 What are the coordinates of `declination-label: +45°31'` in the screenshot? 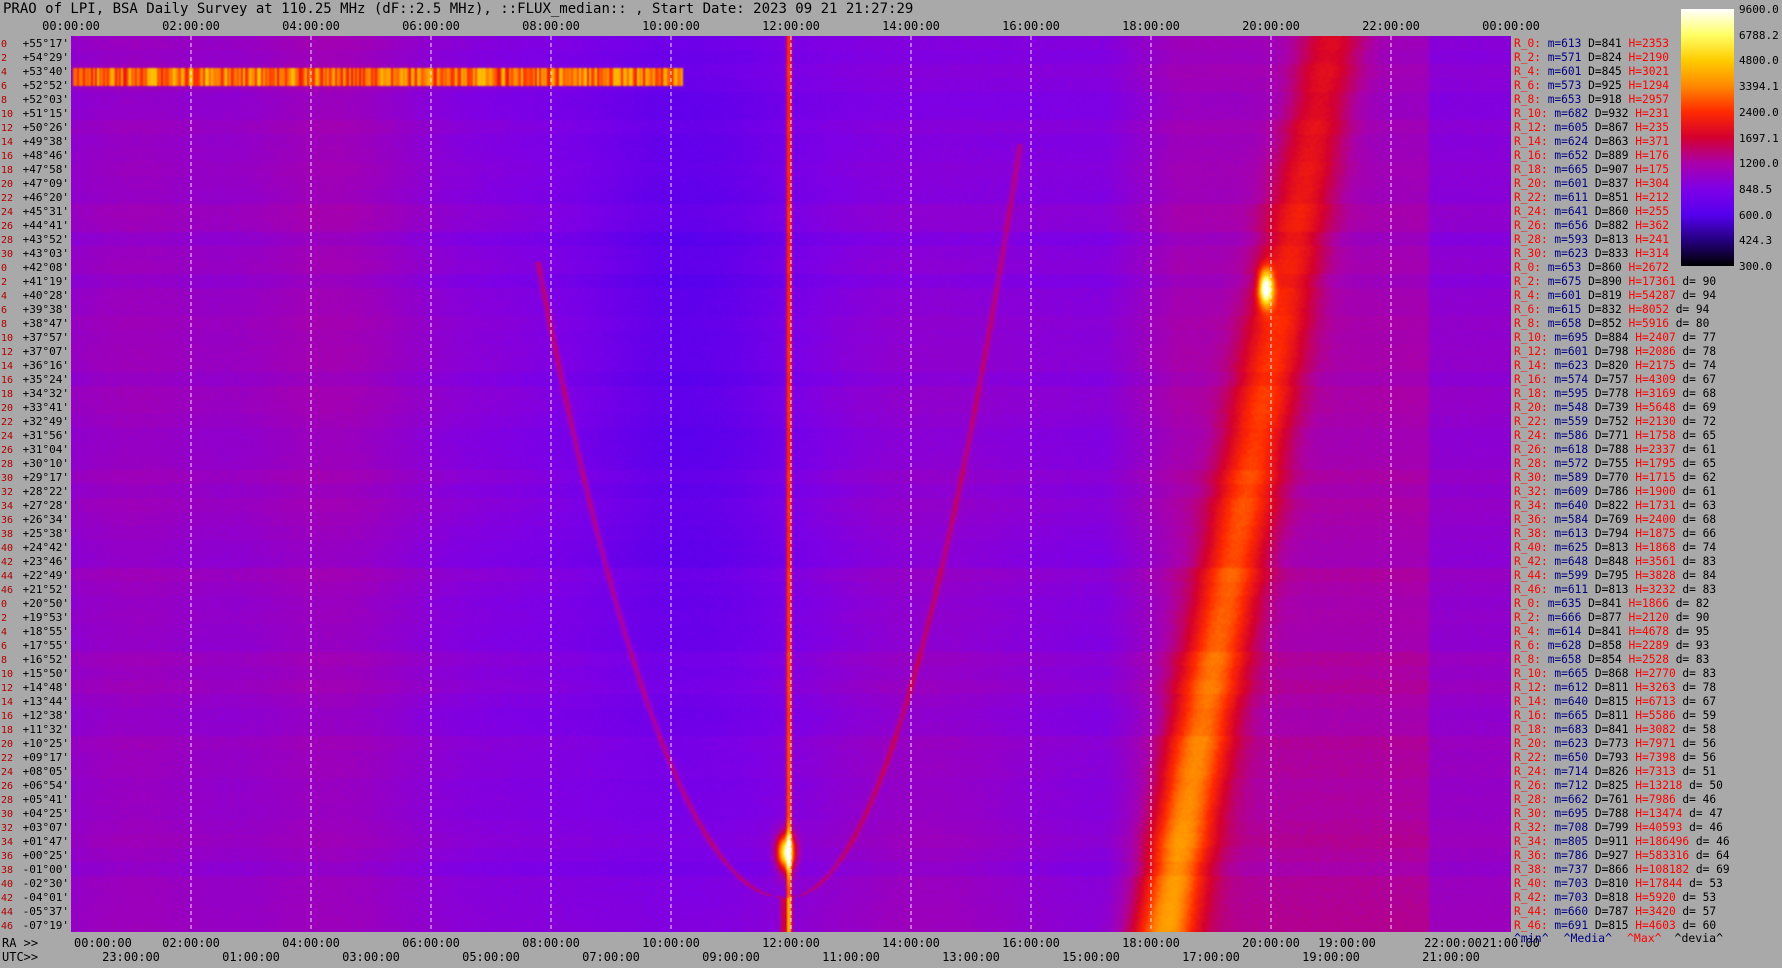 It's located at (46, 211).